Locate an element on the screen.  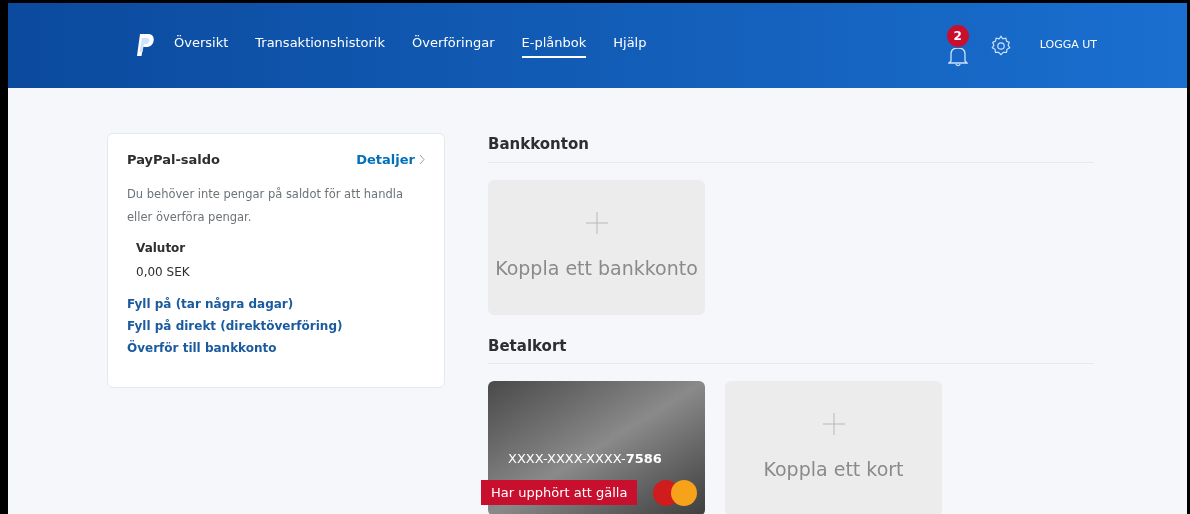
action-link: Överför till bankkonto is located at coordinates (276, 347).